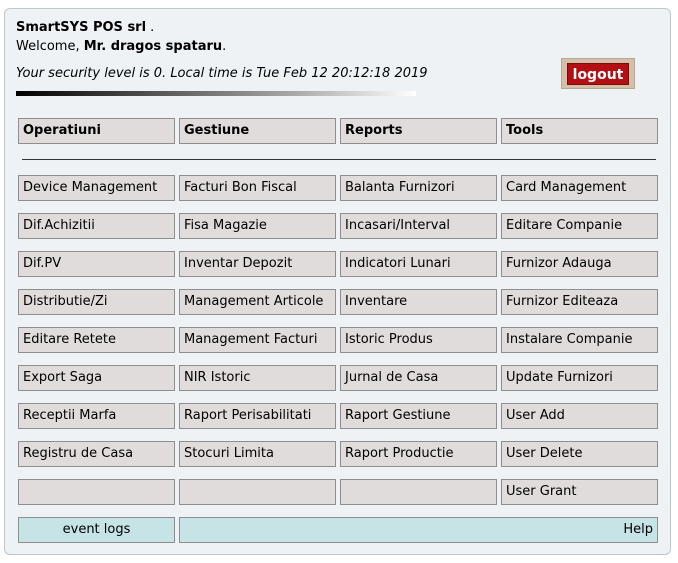  I want to click on column-header-reports: Reports, so click(418, 131).